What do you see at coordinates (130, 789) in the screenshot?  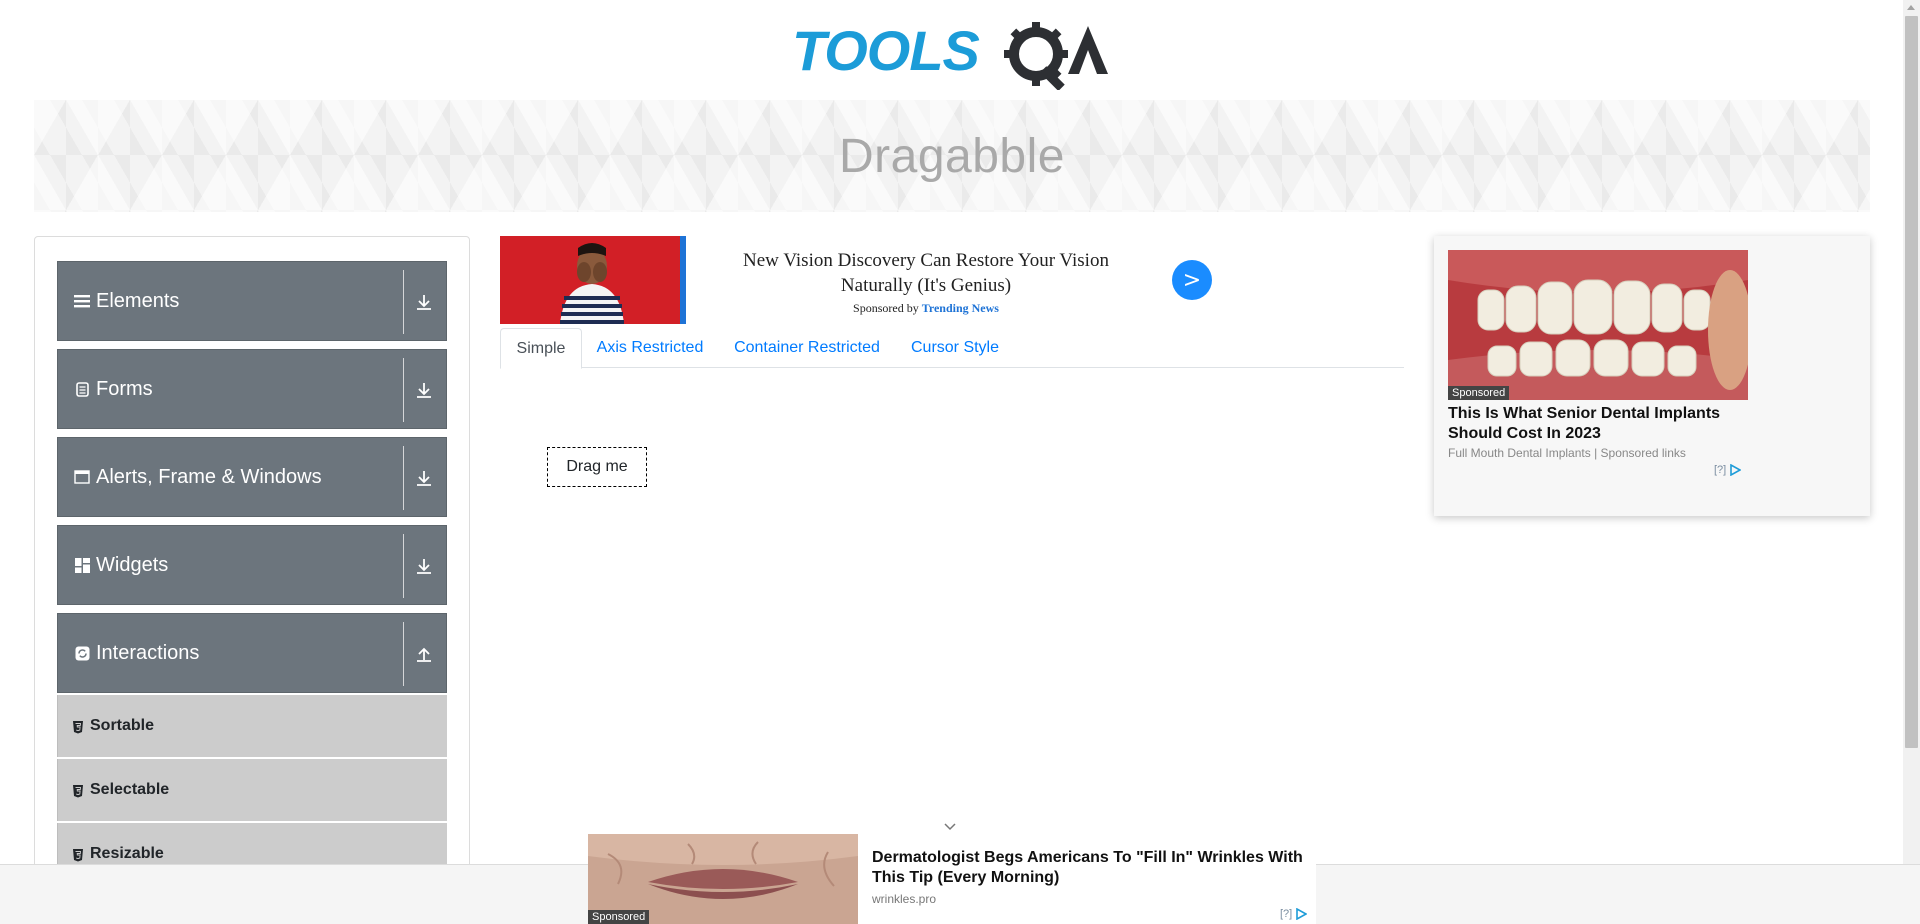 I see `sidebar-item-label: Selectable` at bounding box center [130, 789].